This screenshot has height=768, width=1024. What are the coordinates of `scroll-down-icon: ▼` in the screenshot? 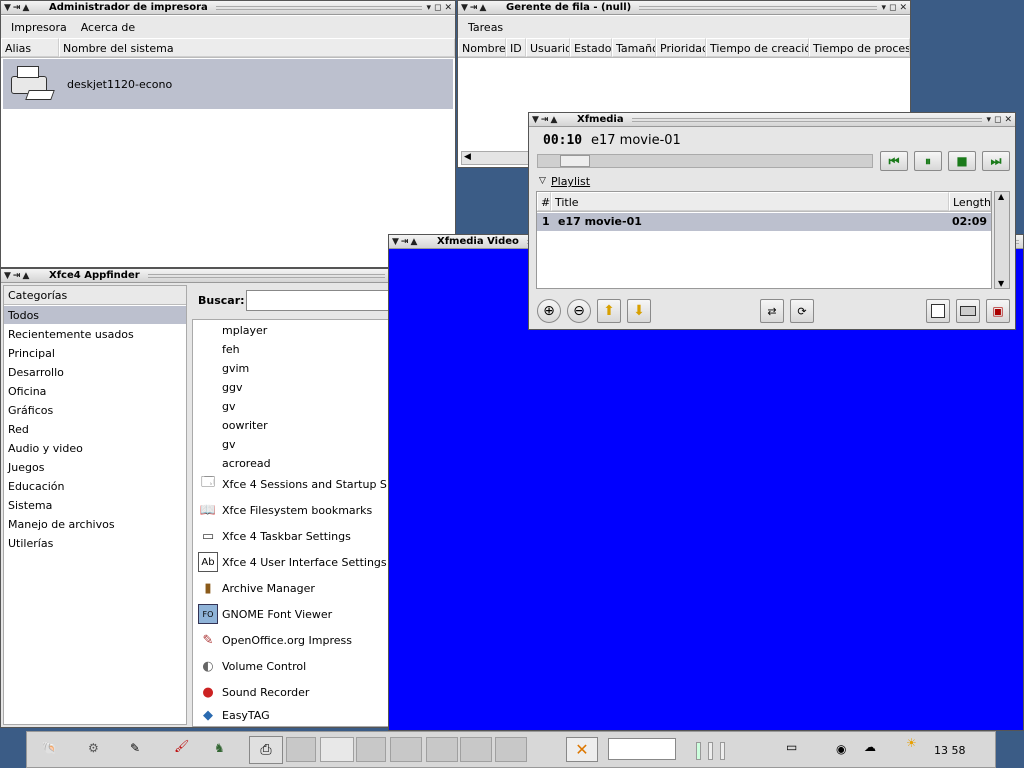 It's located at (1001, 283).